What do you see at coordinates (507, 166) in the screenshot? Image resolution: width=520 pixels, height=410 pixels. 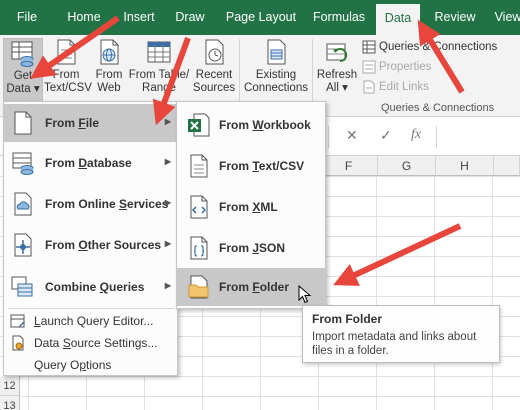 I see `column-header-next` at bounding box center [507, 166].